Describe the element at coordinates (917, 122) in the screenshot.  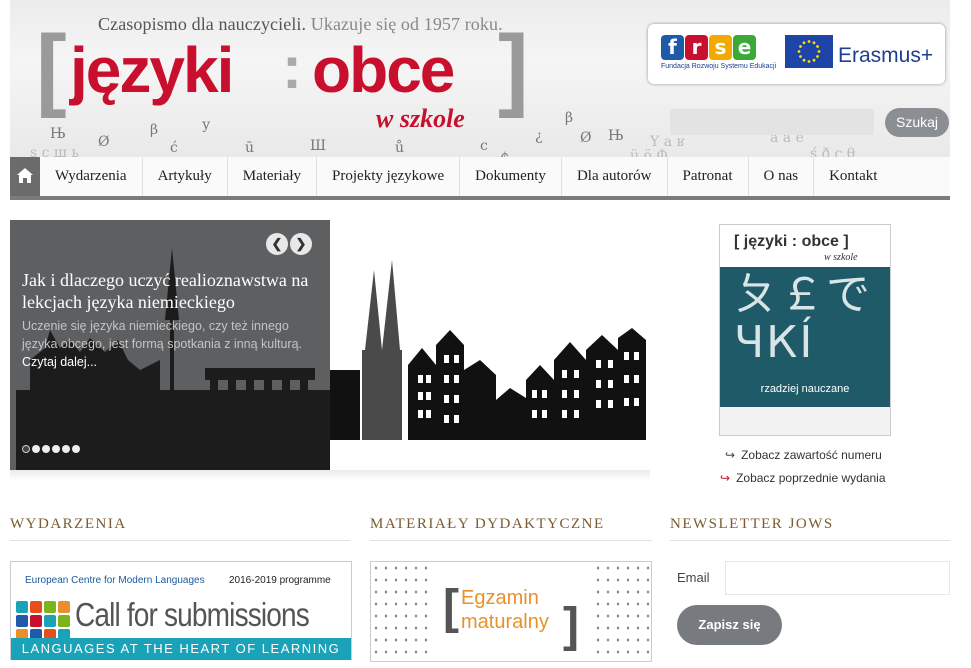
I see `search-button: Szukaj` at that location.